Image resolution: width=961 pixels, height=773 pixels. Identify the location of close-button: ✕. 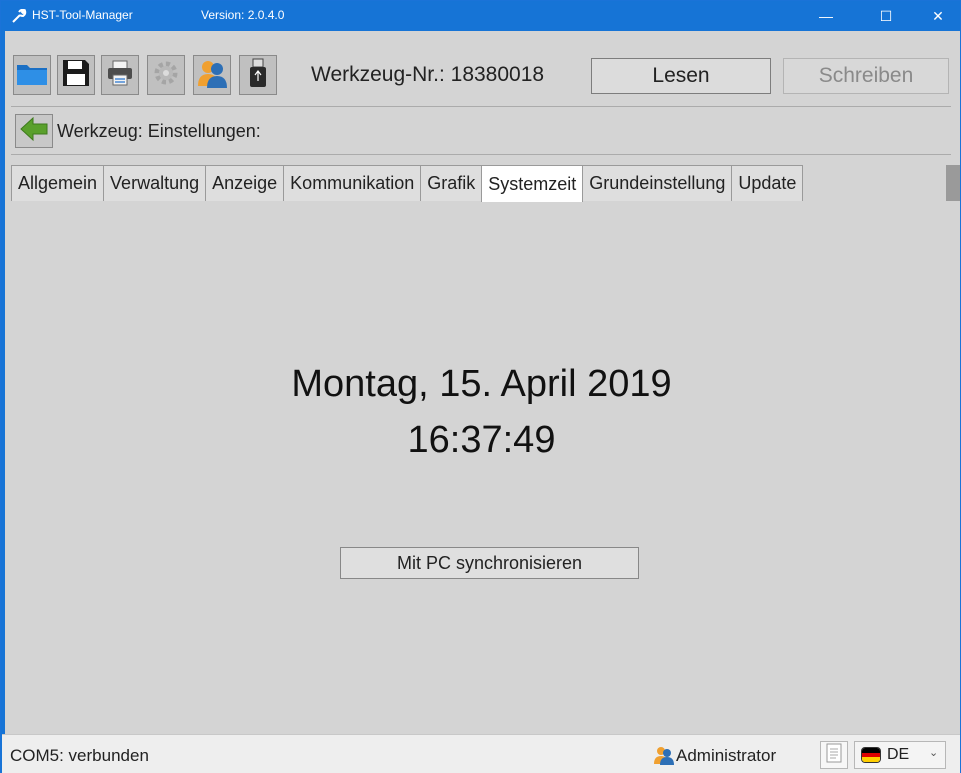
(938, 16).